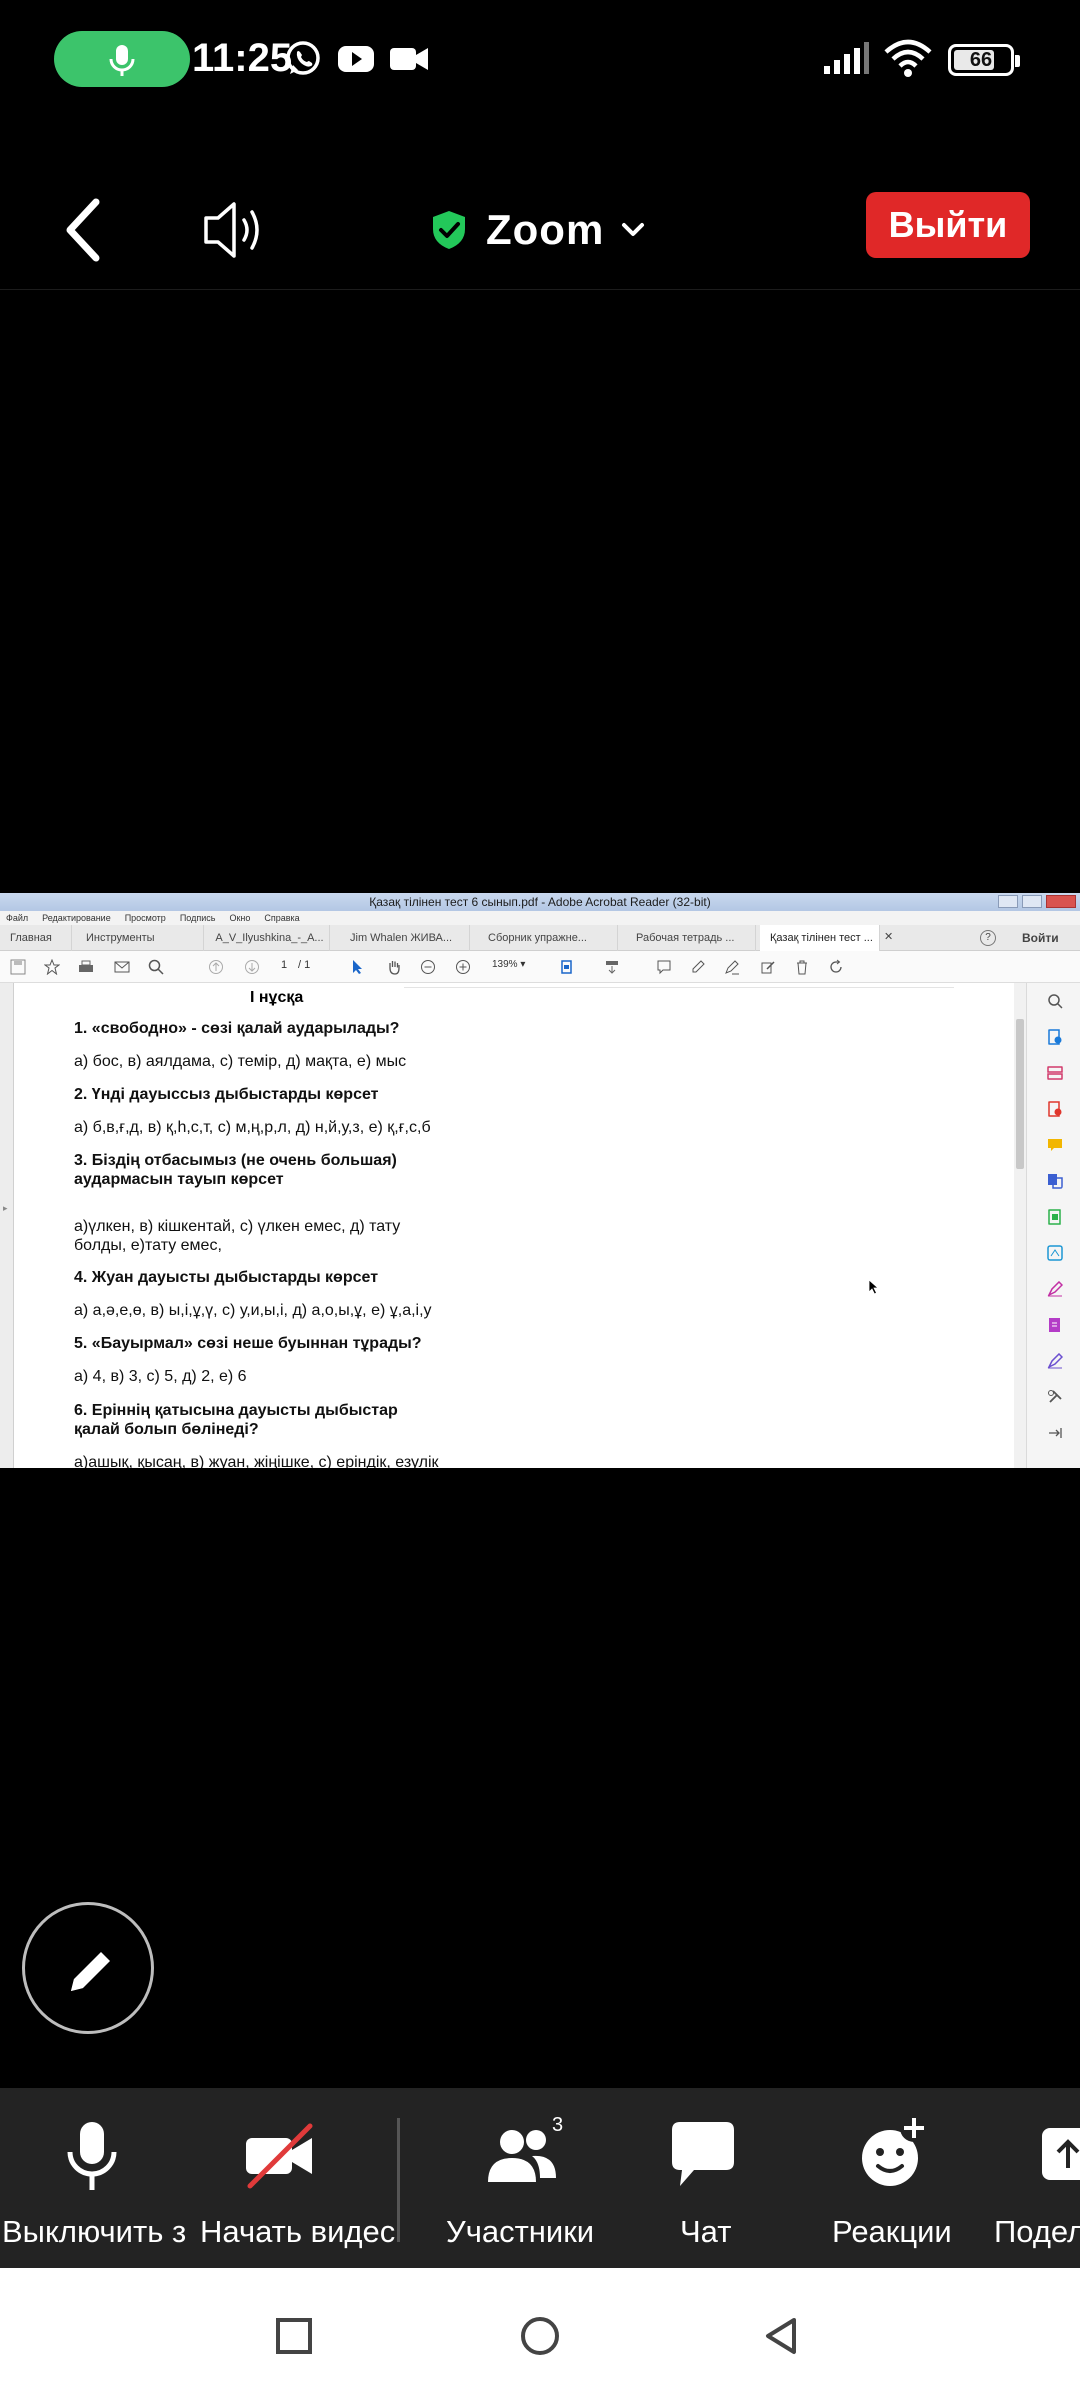 The height and width of the screenshot is (2400, 1080). What do you see at coordinates (802, 967) in the screenshot?
I see `delete-icon` at bounding box center [802, 967].